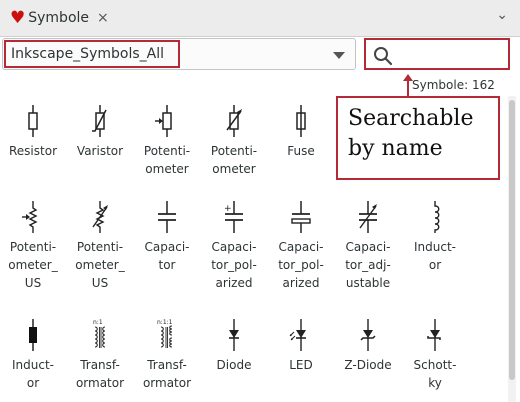 The height and width of the screenshot is (402, 520). I want to click on potentiometer-icon, so click(163, 121).